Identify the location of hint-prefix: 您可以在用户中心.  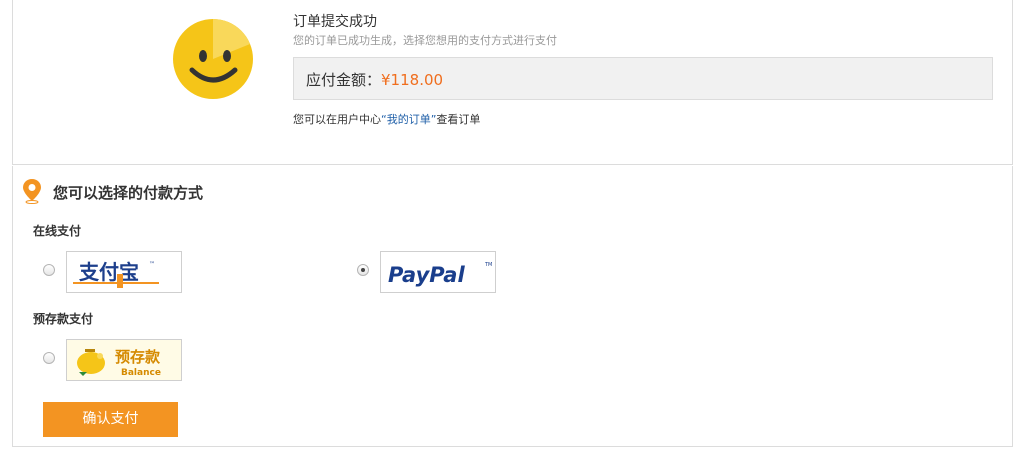
(337, 119).